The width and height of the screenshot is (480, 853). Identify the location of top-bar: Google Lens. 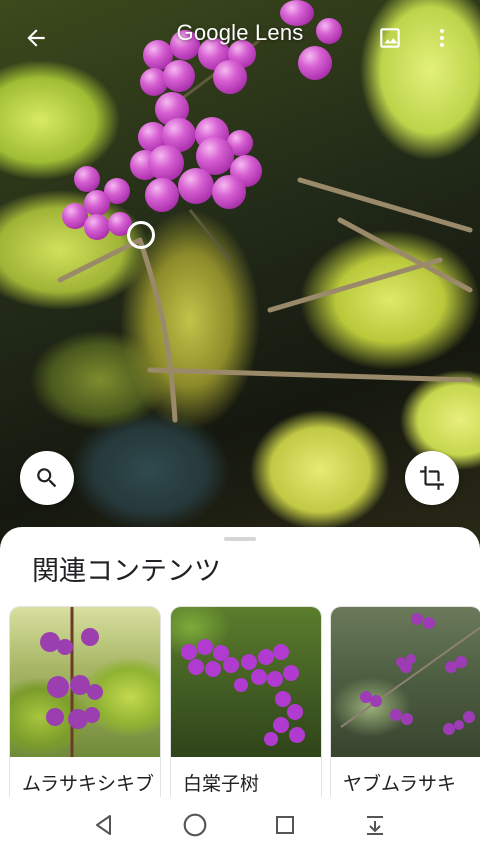
(240, 38).